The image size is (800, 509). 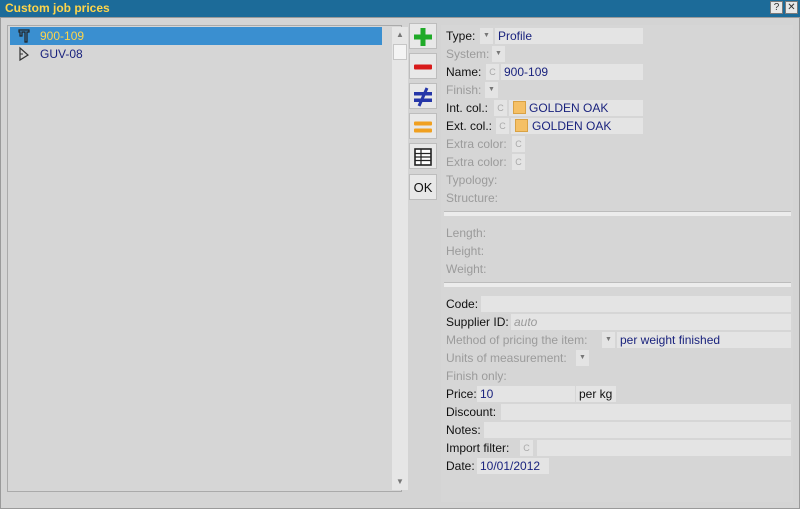 What do you see at coordinates (469, 126) in the screenshot?
I see `ext-col-label: Ext. col.:` at bounding box center [469, 126].